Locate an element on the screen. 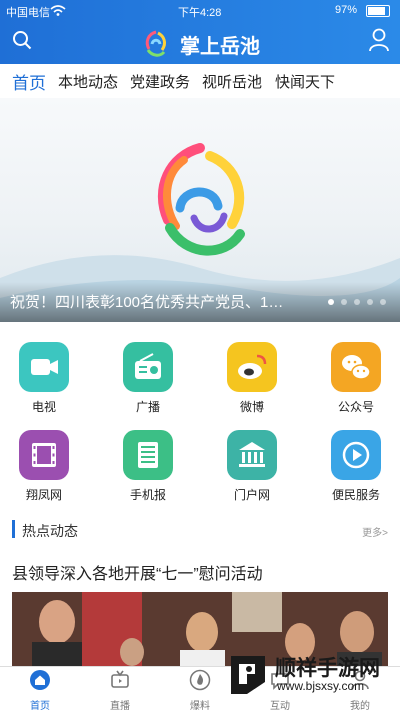 The image size is (400, 712). grid-label: 翔凤网 is located at coordinates (43, 495).